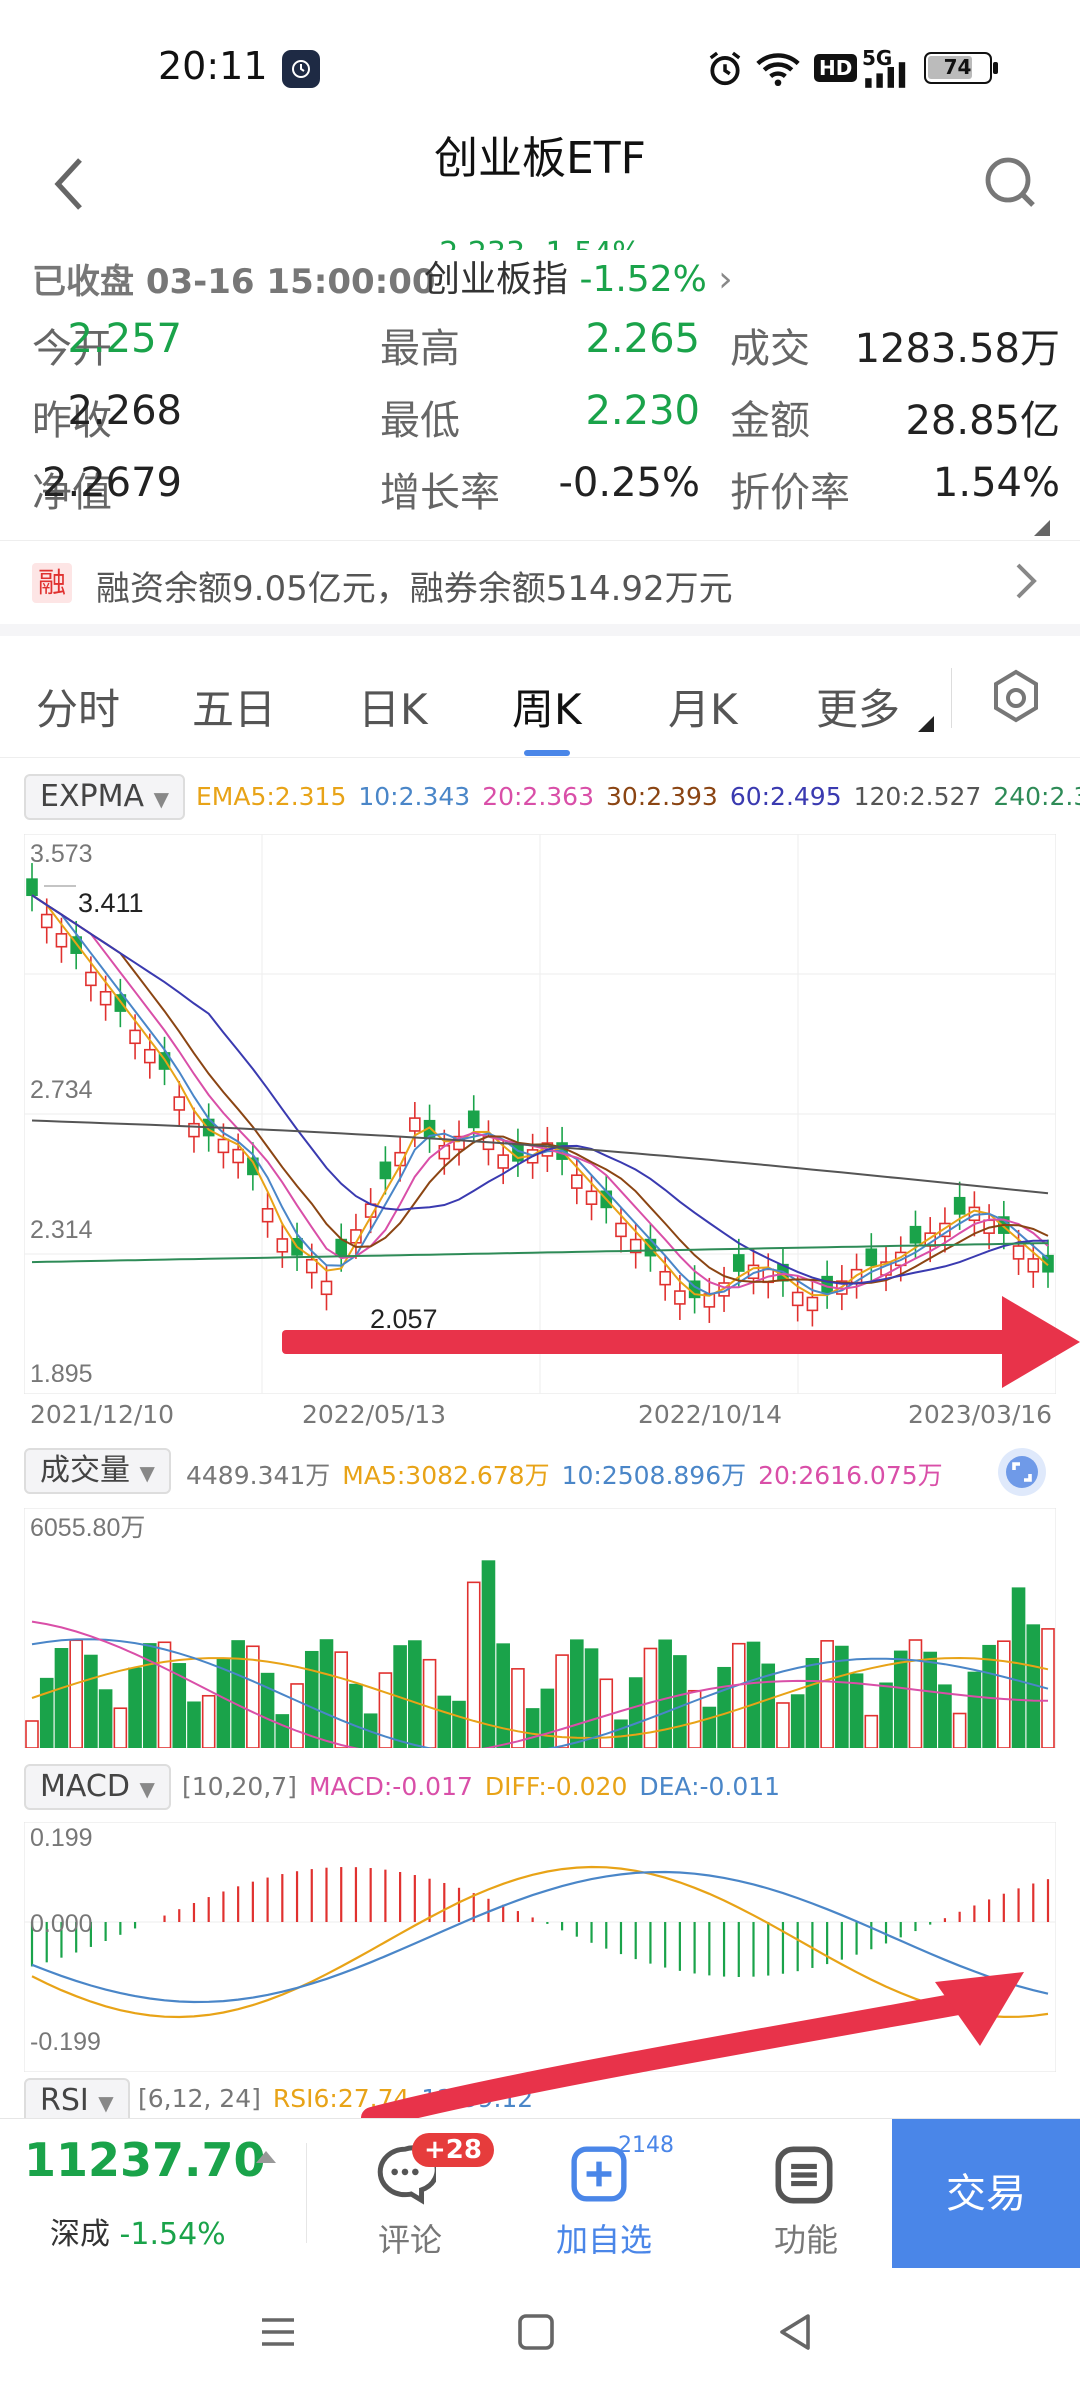 The height and width of the screenshot is (2400, 1080). I want to click on search-icon, so click(1010, 186).